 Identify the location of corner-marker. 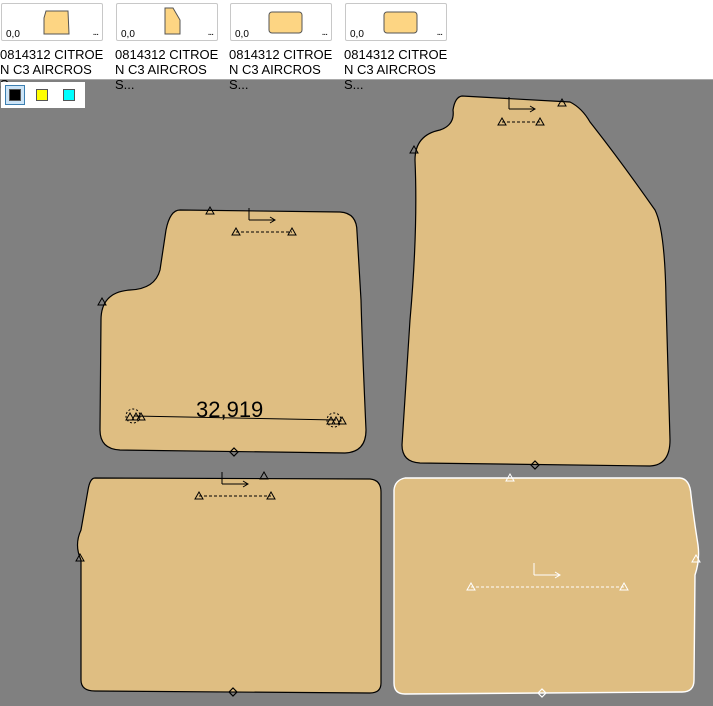
(264, 475).